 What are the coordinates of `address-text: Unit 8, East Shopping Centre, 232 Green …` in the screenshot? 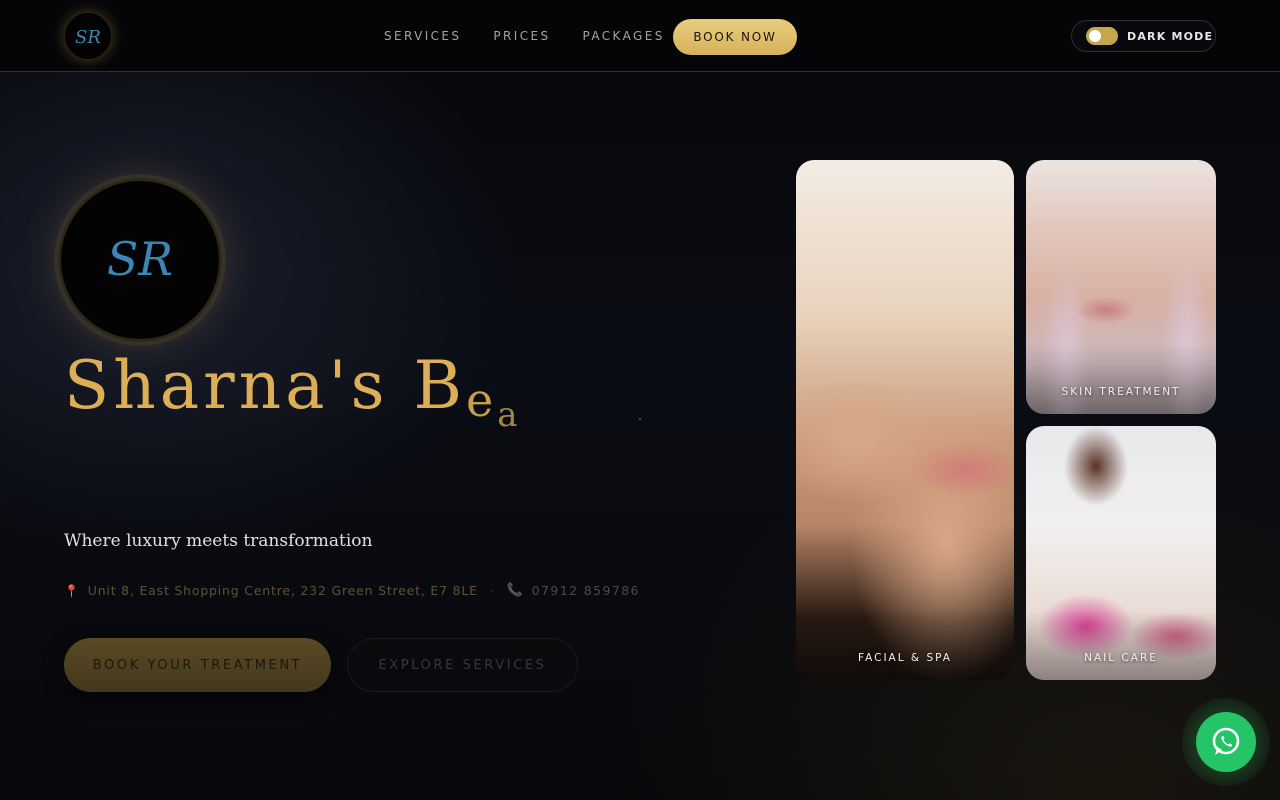 It's located at (283, 590).